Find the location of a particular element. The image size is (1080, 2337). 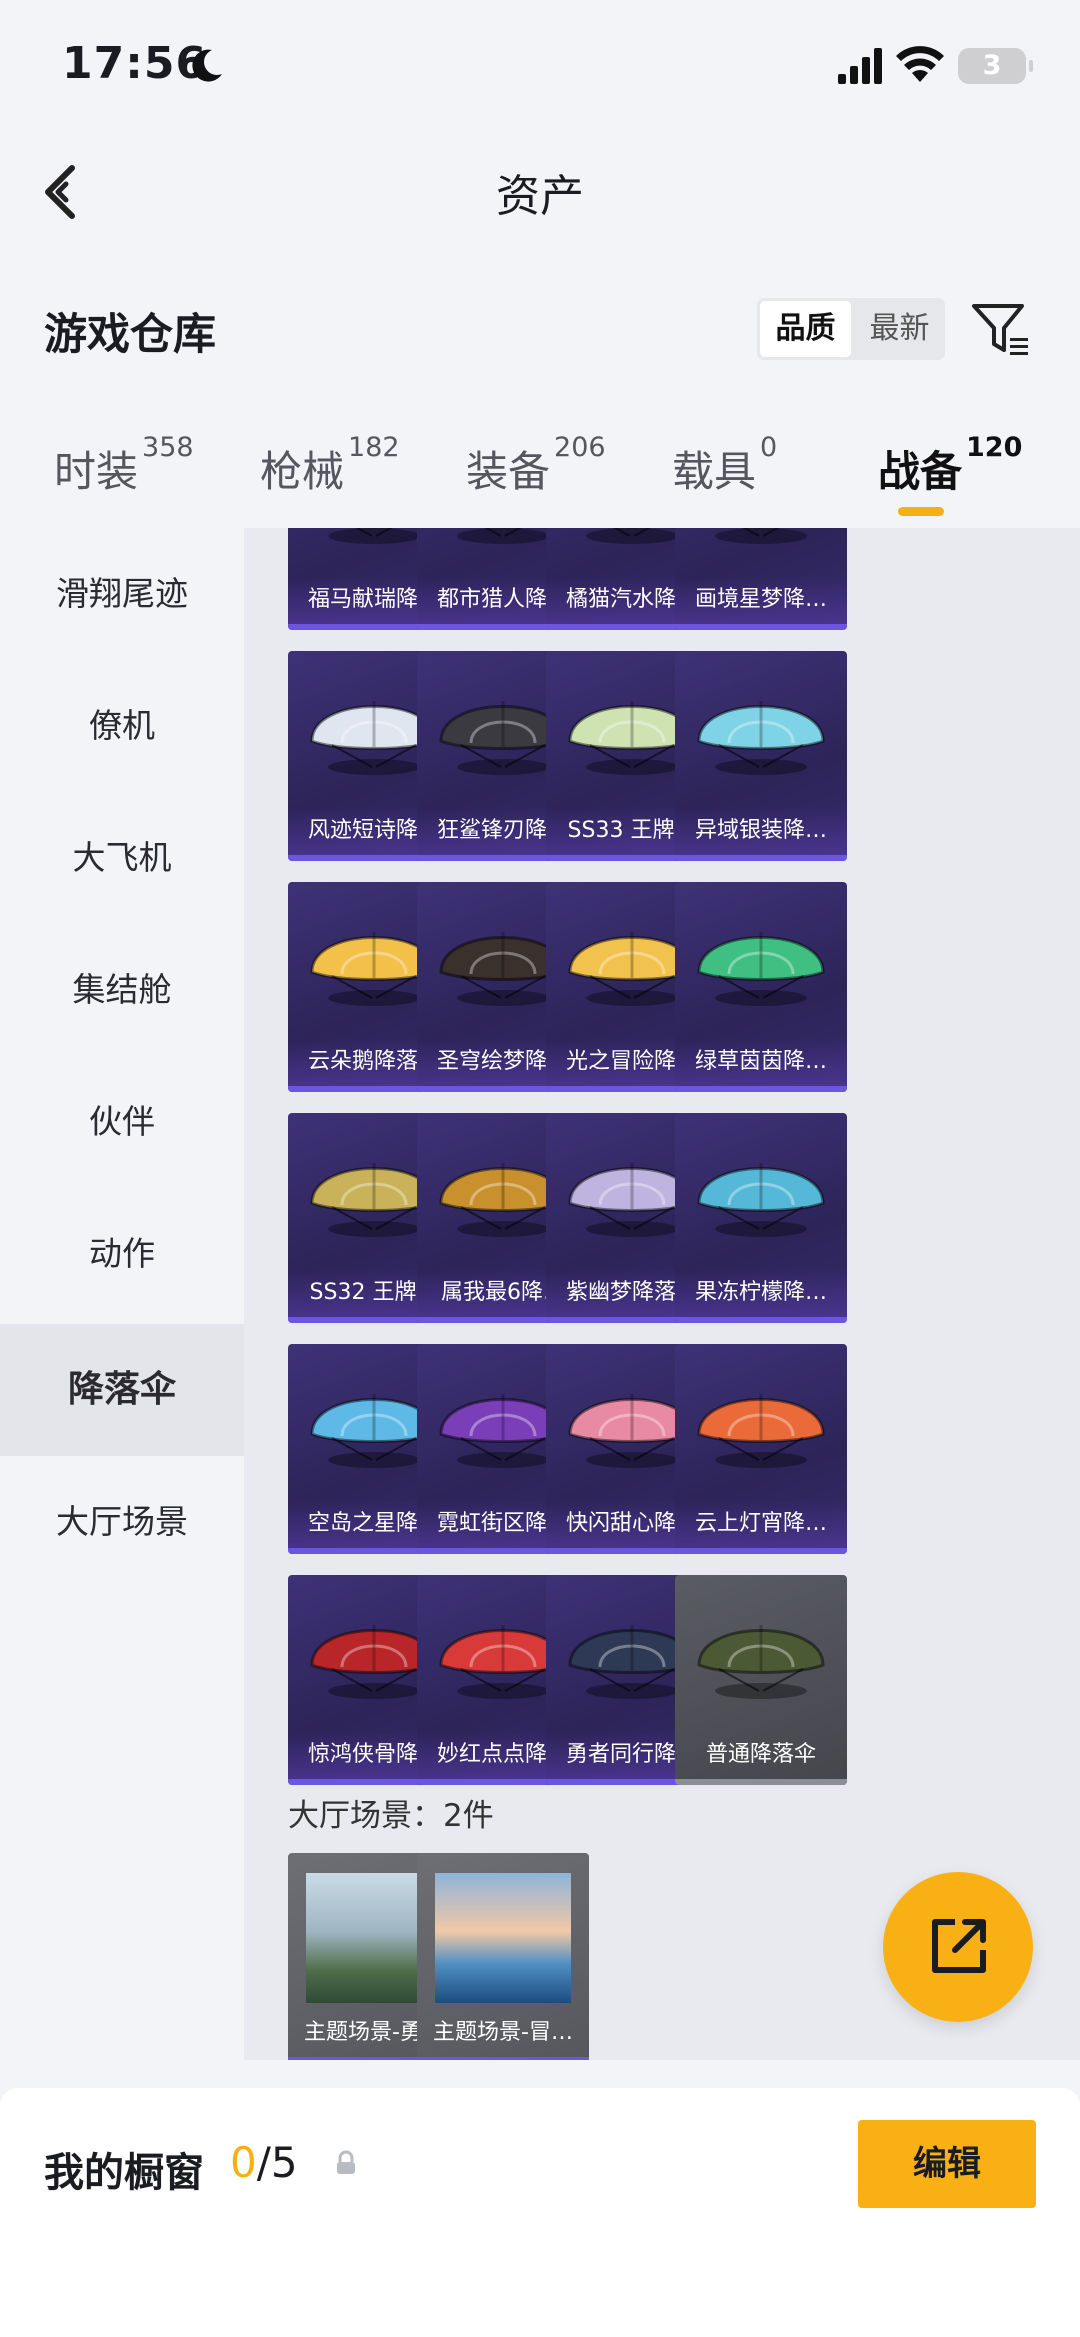

sidebar-item-glide-trail: 滑翔尾迹 is located at coordinates (122, 594).